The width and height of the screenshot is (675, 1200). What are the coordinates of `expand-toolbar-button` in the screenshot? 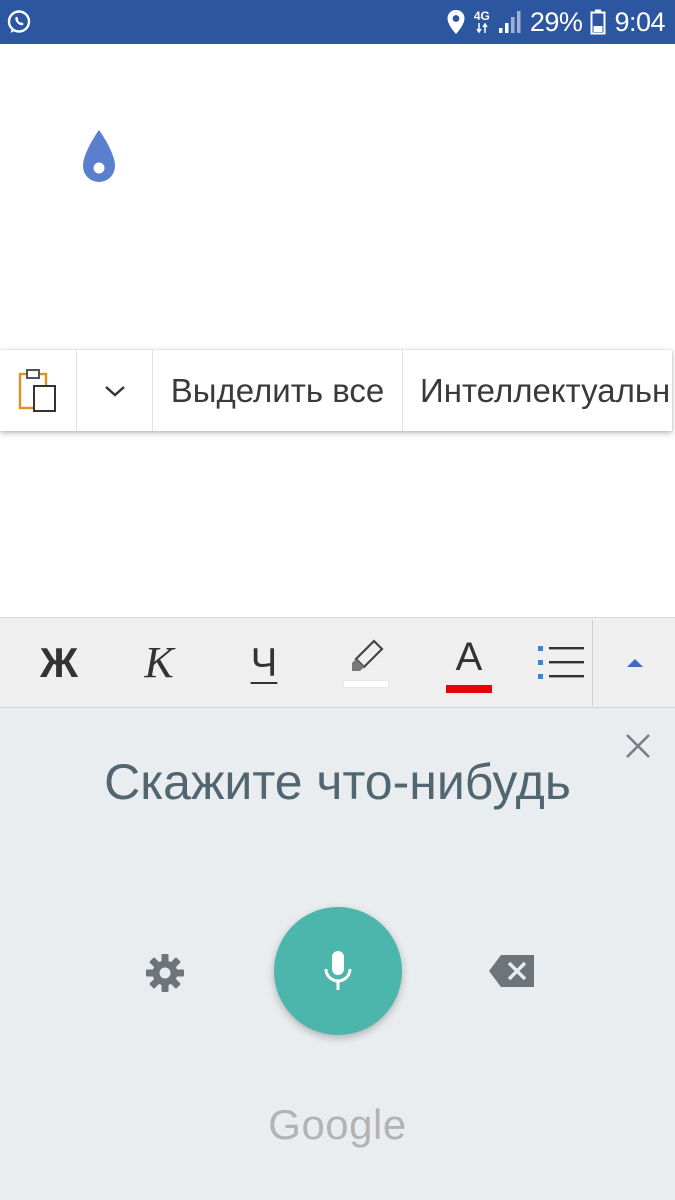 It's located at (634, 663).